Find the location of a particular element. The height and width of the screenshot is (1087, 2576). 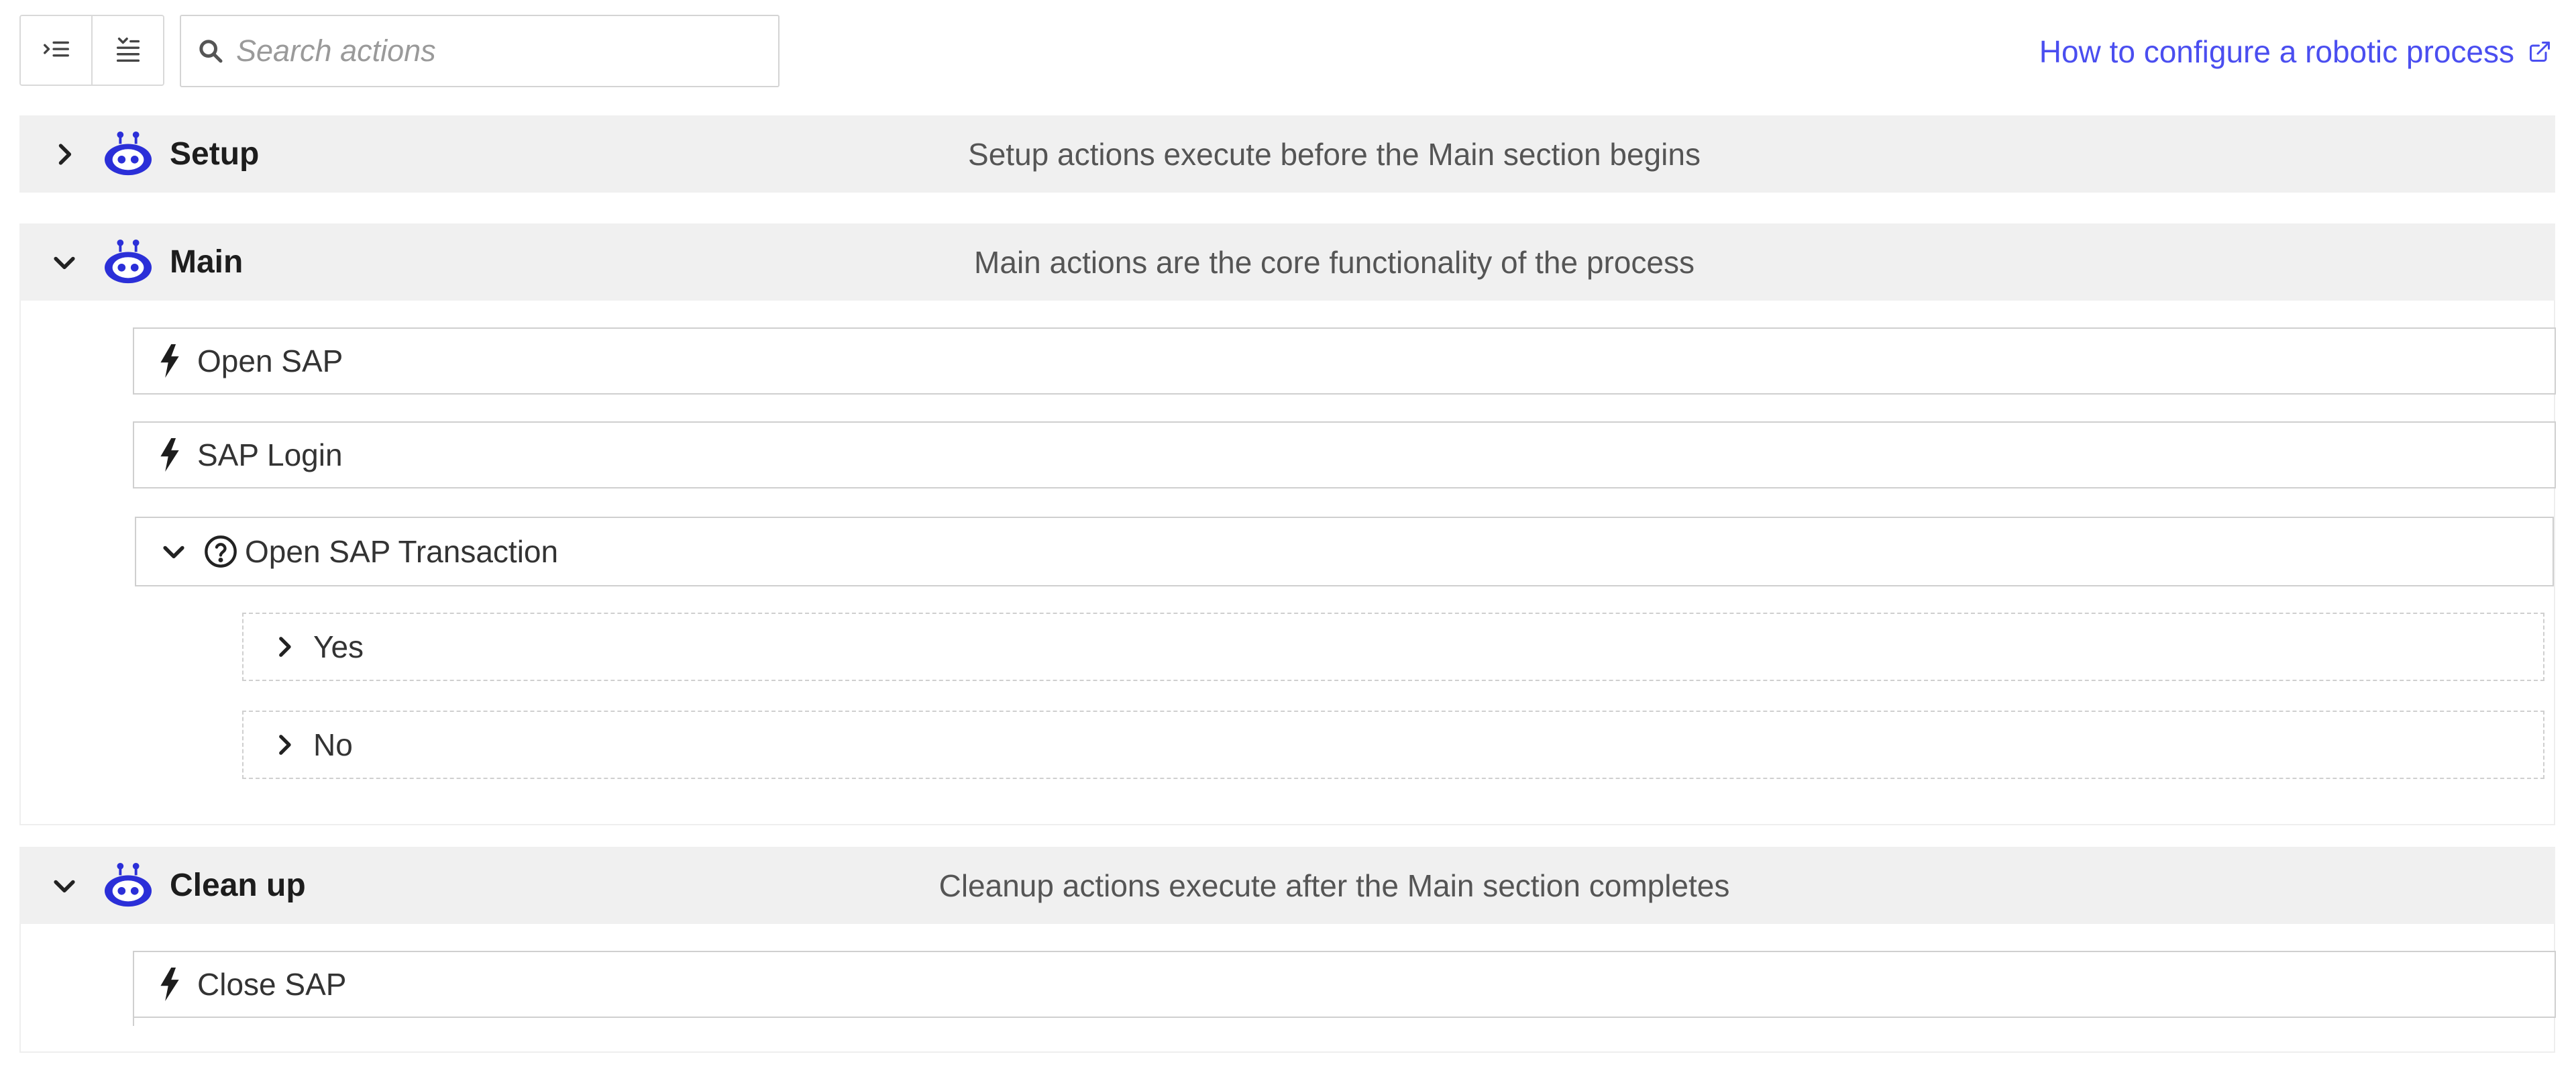

question-circle-icon is located at coordinates (221, 551).